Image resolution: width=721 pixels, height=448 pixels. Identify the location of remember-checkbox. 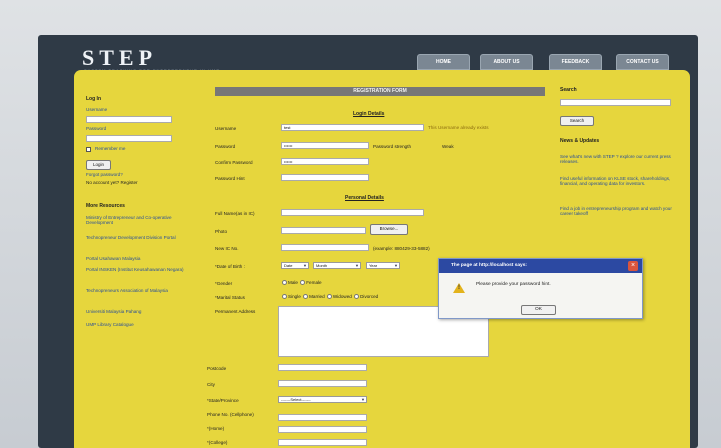
(88, 149).